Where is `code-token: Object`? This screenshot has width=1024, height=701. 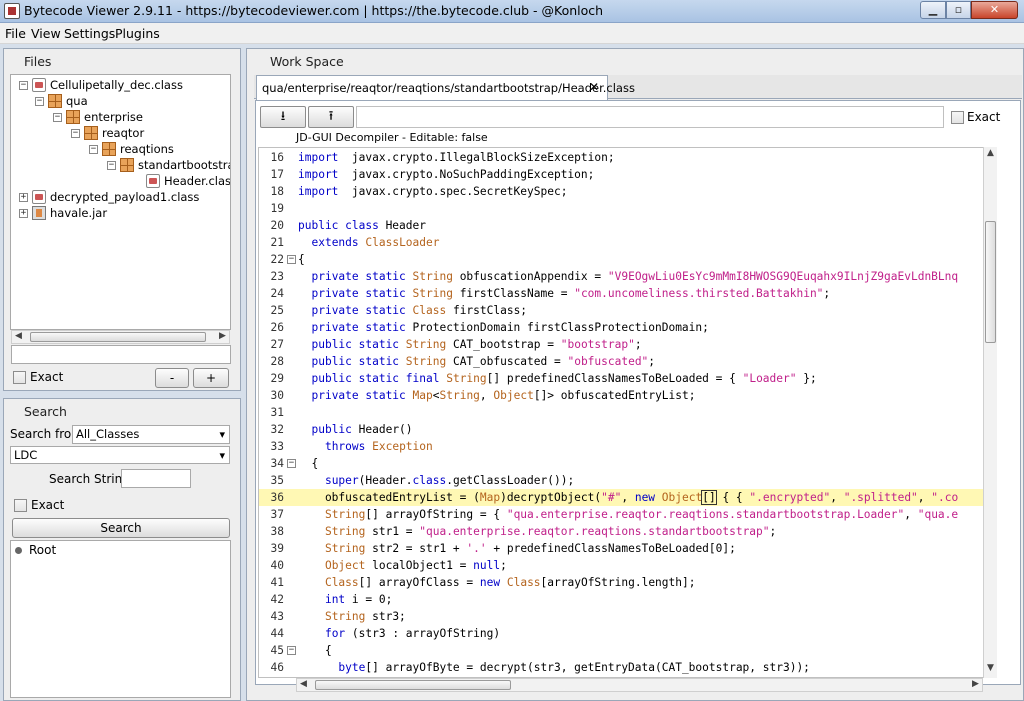
code-token: Object is located at coordinates (345, 565).